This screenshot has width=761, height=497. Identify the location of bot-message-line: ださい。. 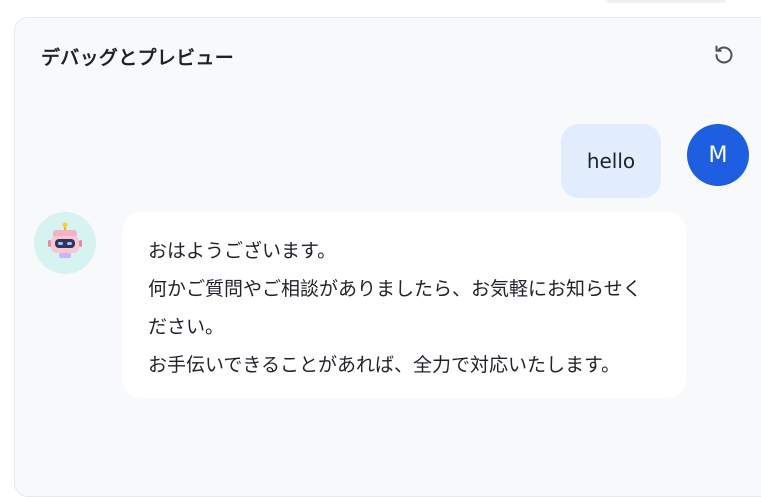
(186, 327).